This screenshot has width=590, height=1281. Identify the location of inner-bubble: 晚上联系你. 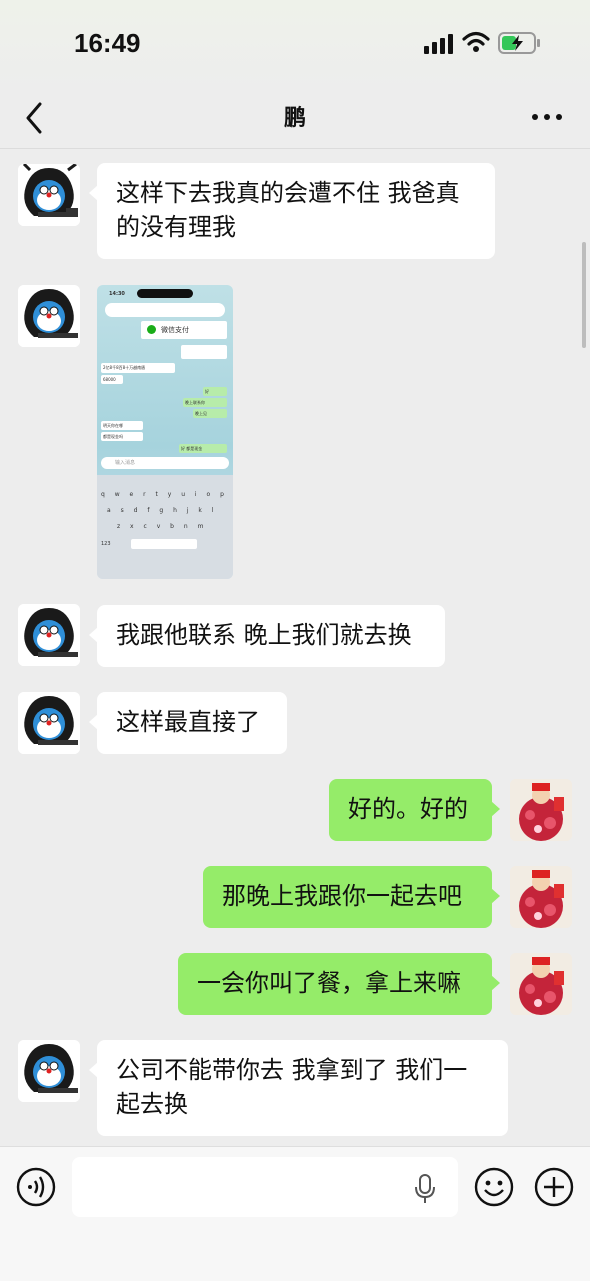
(205, 402).